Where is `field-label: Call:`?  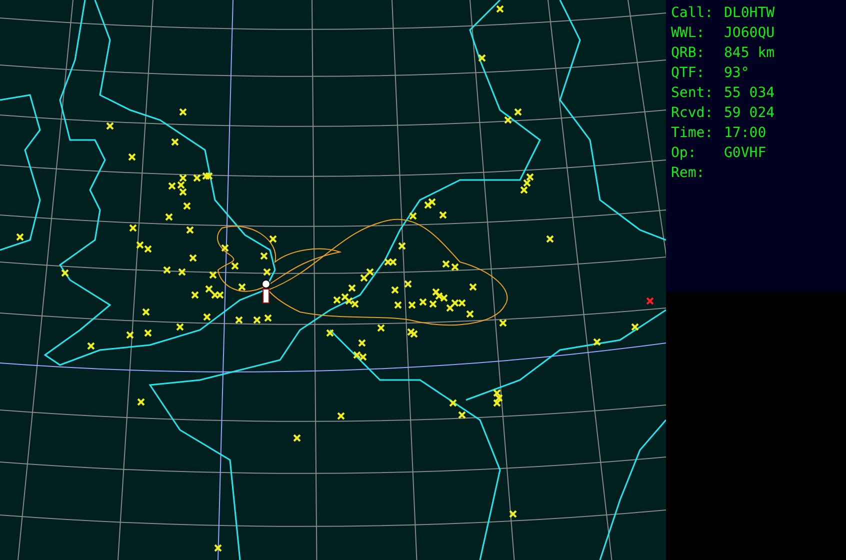
field-label: Call: is located at coordinates (692, 13).